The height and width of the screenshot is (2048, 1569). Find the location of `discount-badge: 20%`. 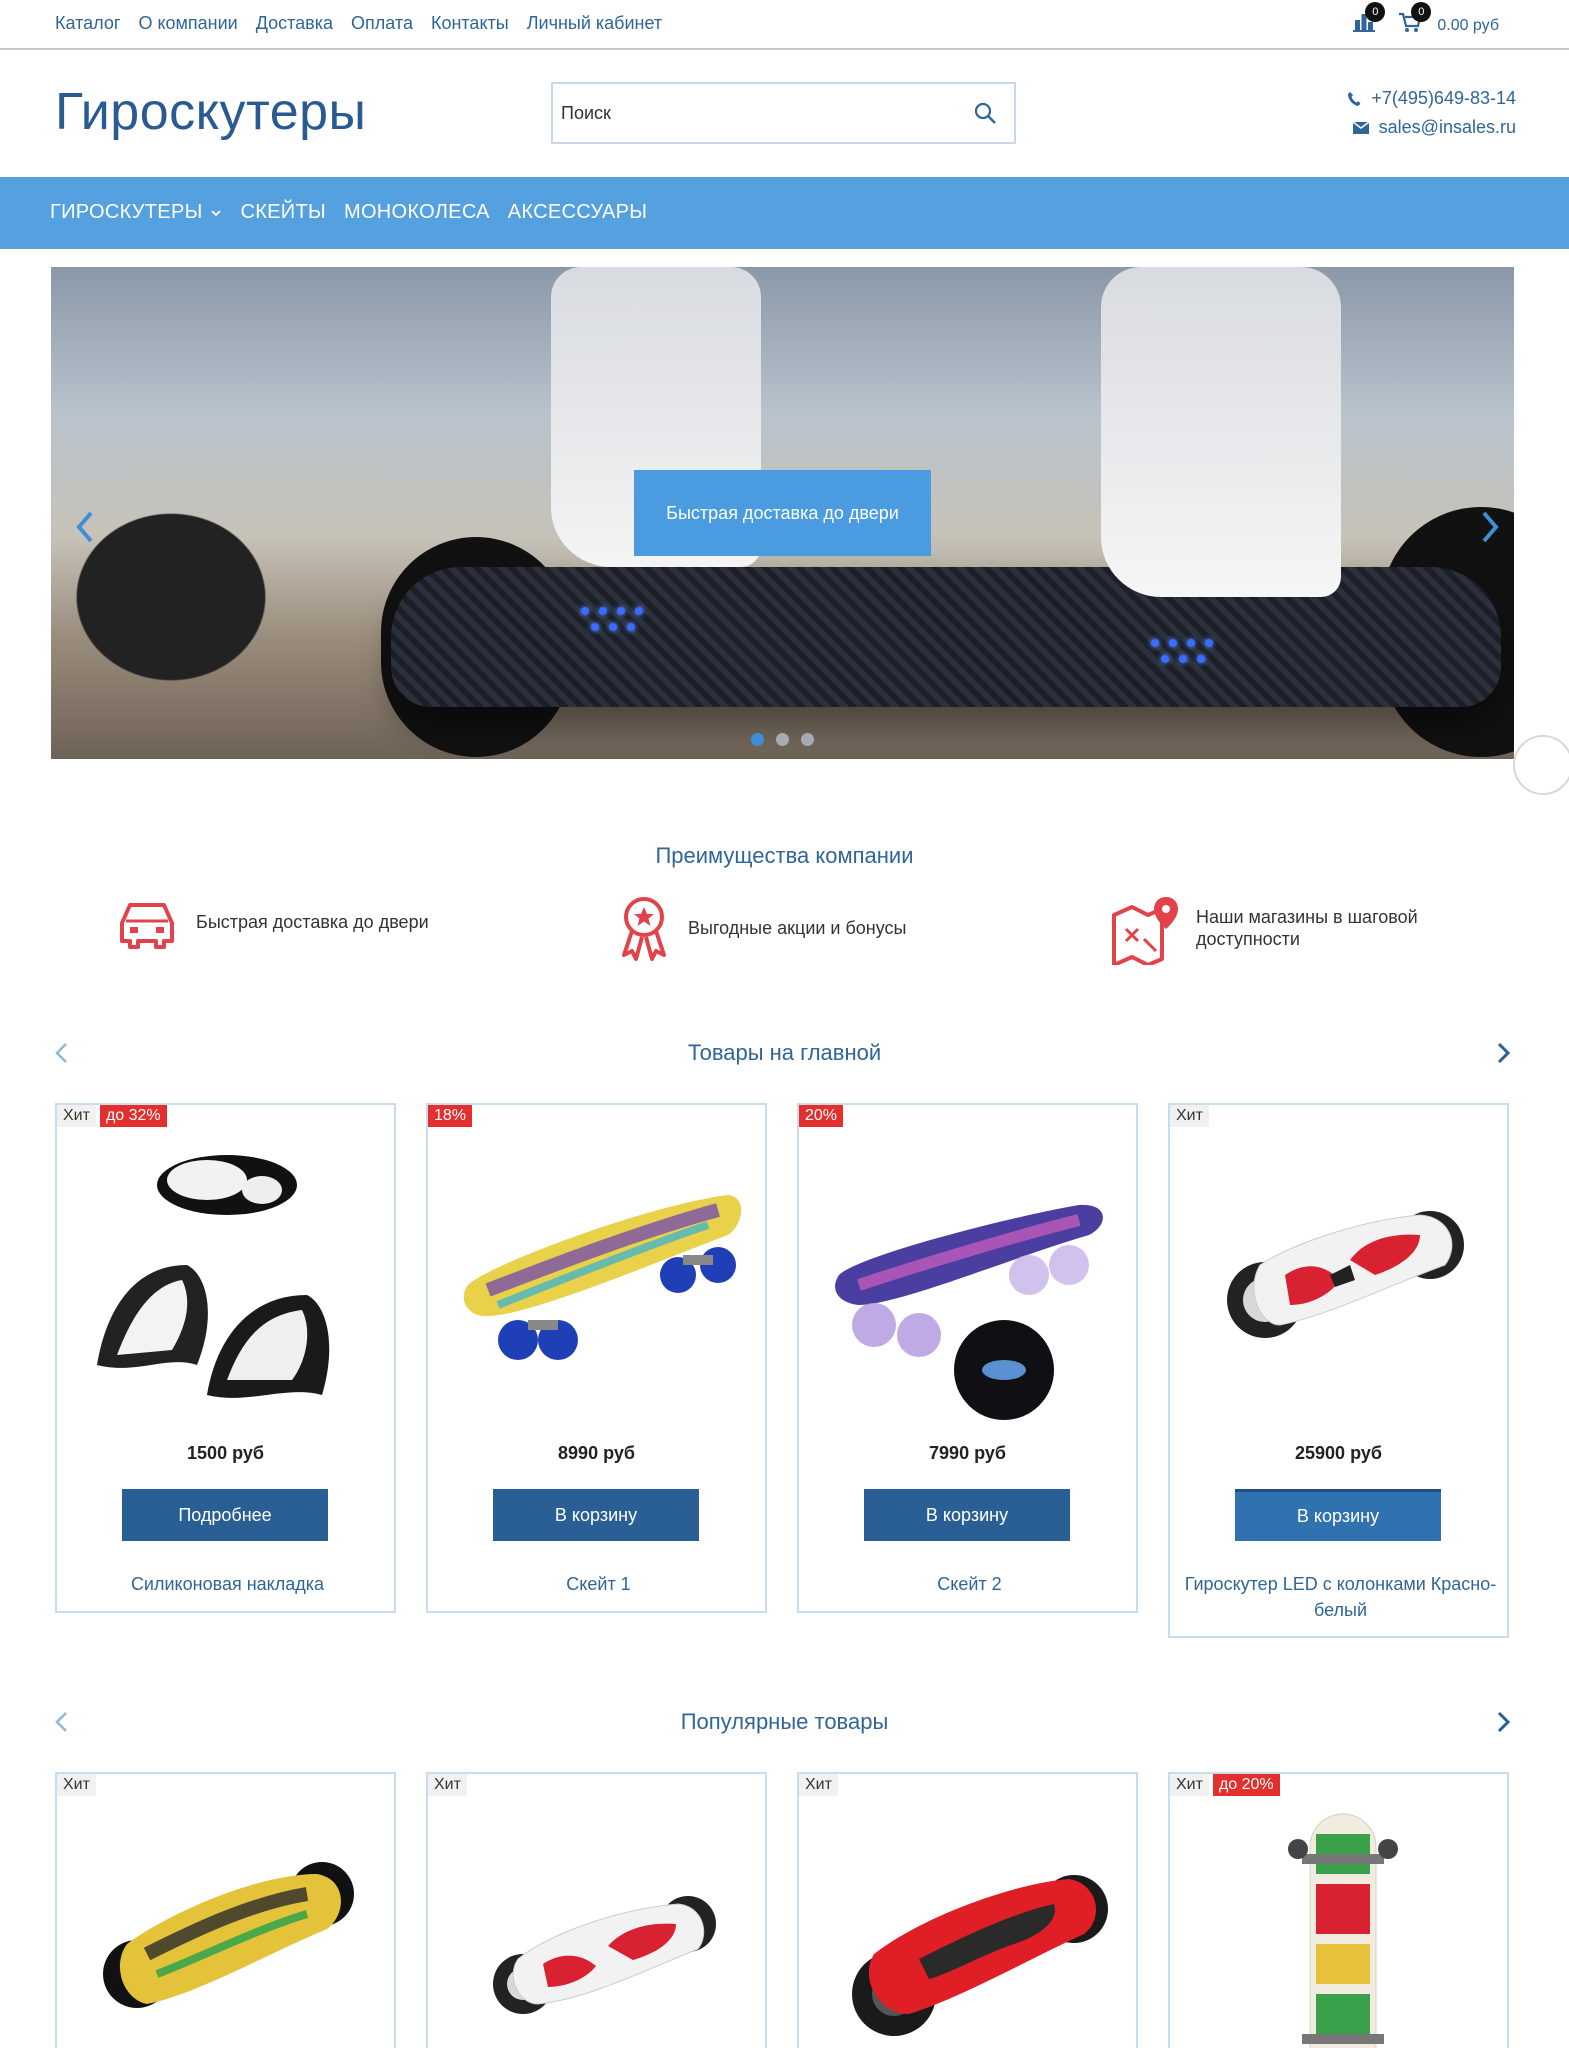

discount-badge: 20% is located at coordinates (821, 1116).